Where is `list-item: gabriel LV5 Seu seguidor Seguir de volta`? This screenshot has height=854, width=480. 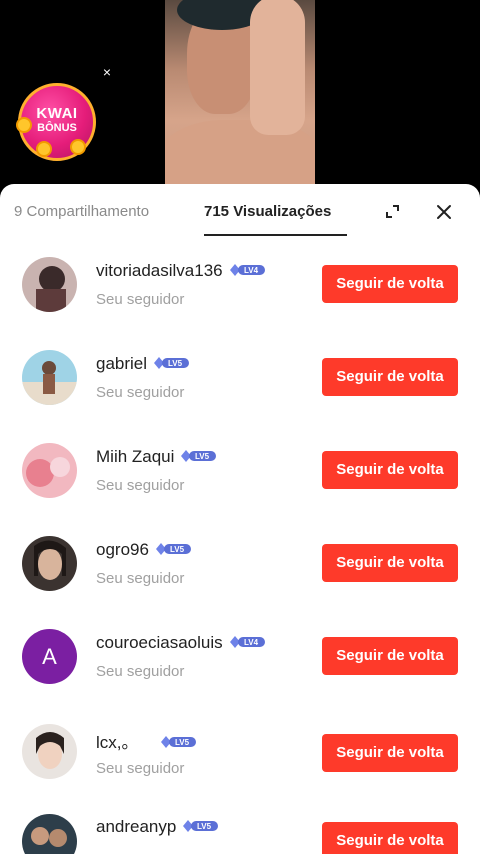 list-item: gabriel LV5 Seu seguidor Seguir de volta is located at coordinates (240, 375).